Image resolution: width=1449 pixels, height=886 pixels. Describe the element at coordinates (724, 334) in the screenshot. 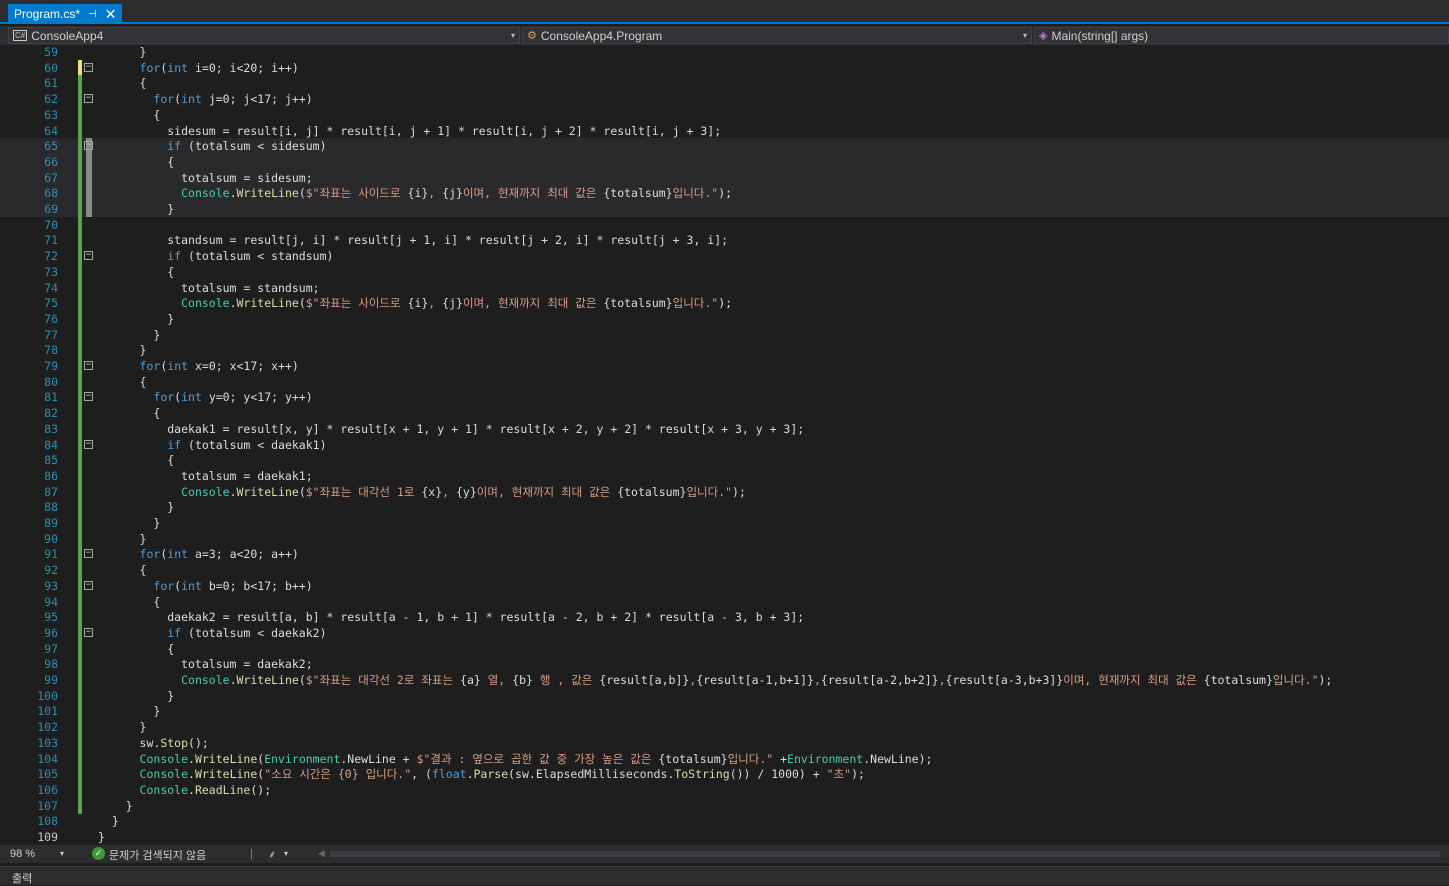

I see `code-line: 77 }` at that location.